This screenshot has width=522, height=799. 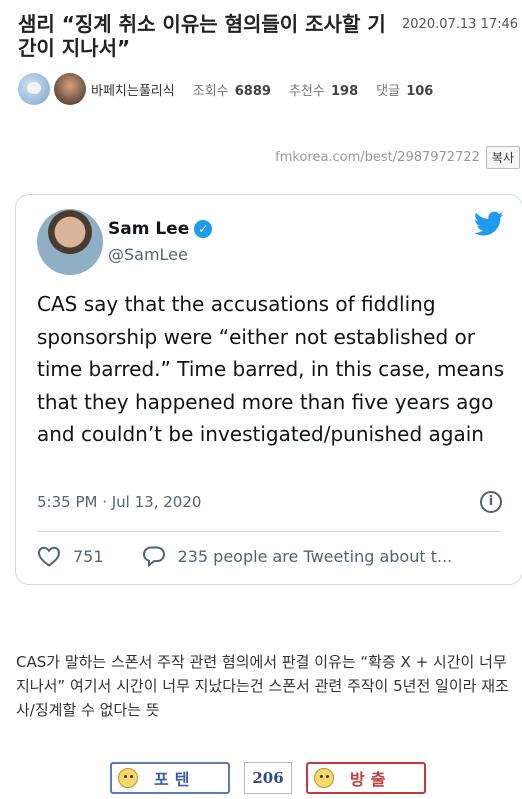 What do you see at coordinates (148, 254) in the screenshot?
I see `tweet-author-handle: @SamLee` at bounding box center [148, 254].